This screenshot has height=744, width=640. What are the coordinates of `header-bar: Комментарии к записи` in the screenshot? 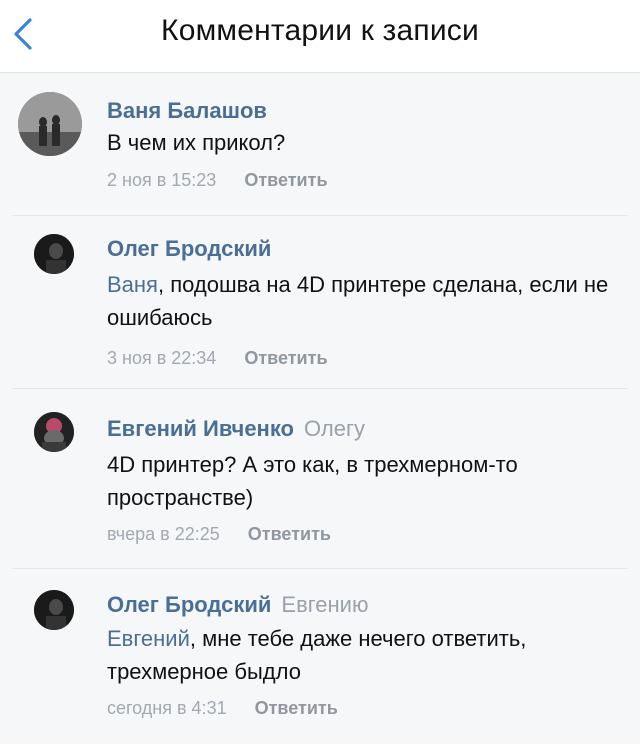 It's located at (320, 36).